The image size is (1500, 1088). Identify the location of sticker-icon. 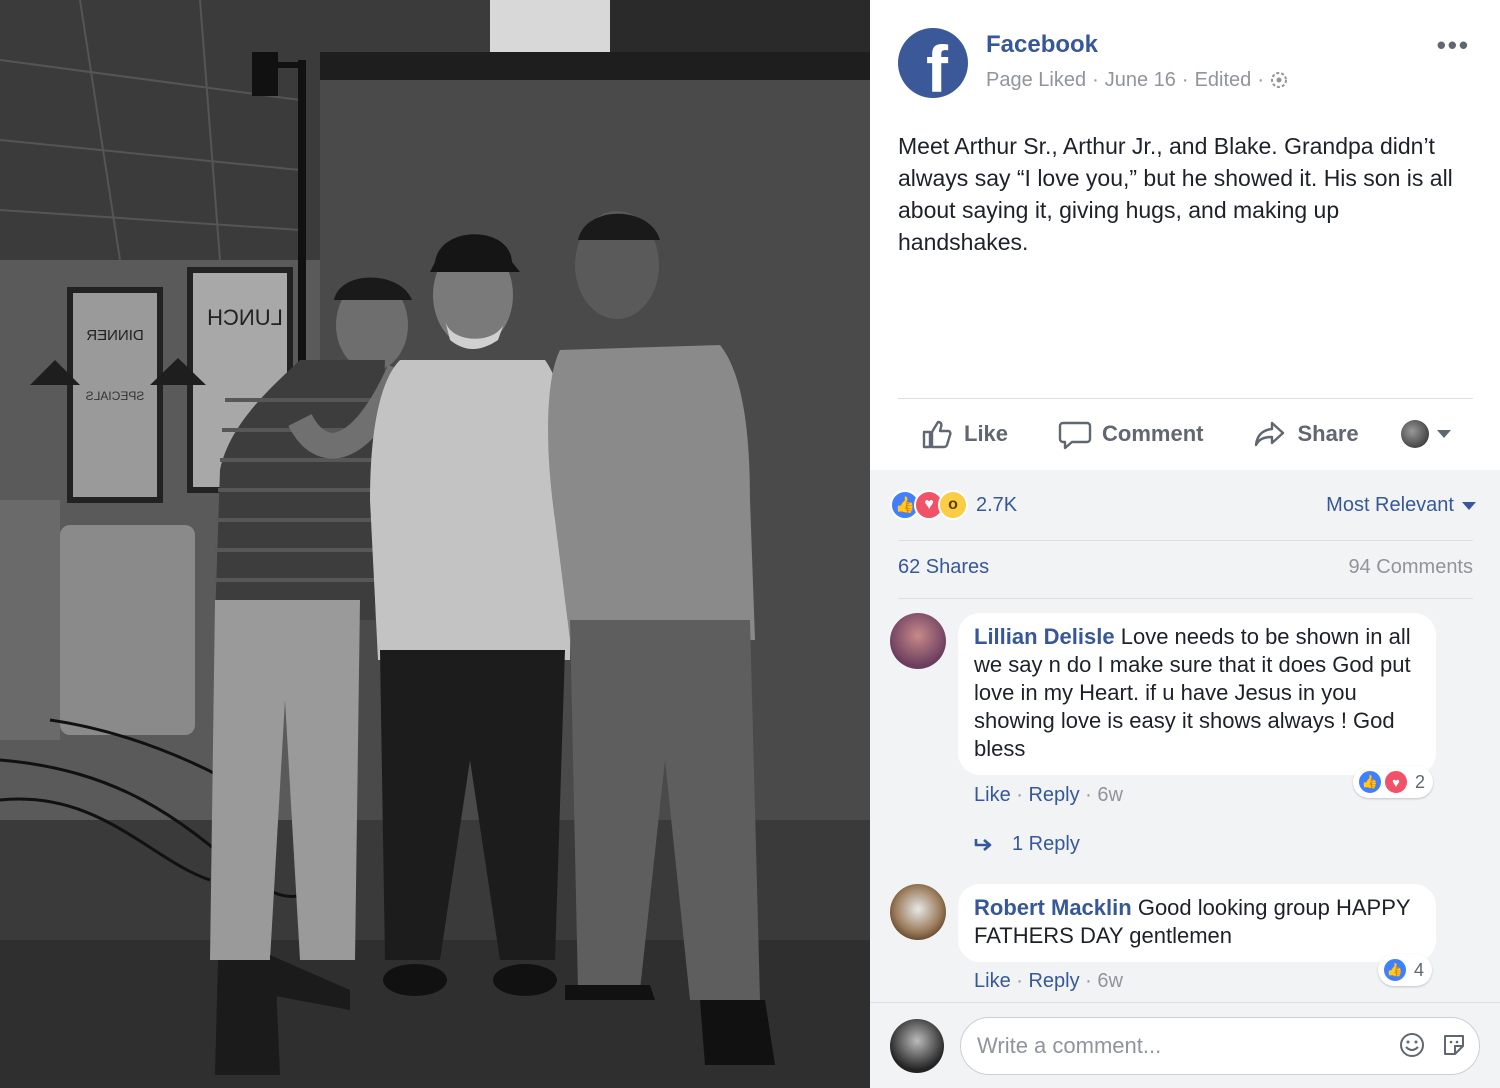
(1454, 1045).